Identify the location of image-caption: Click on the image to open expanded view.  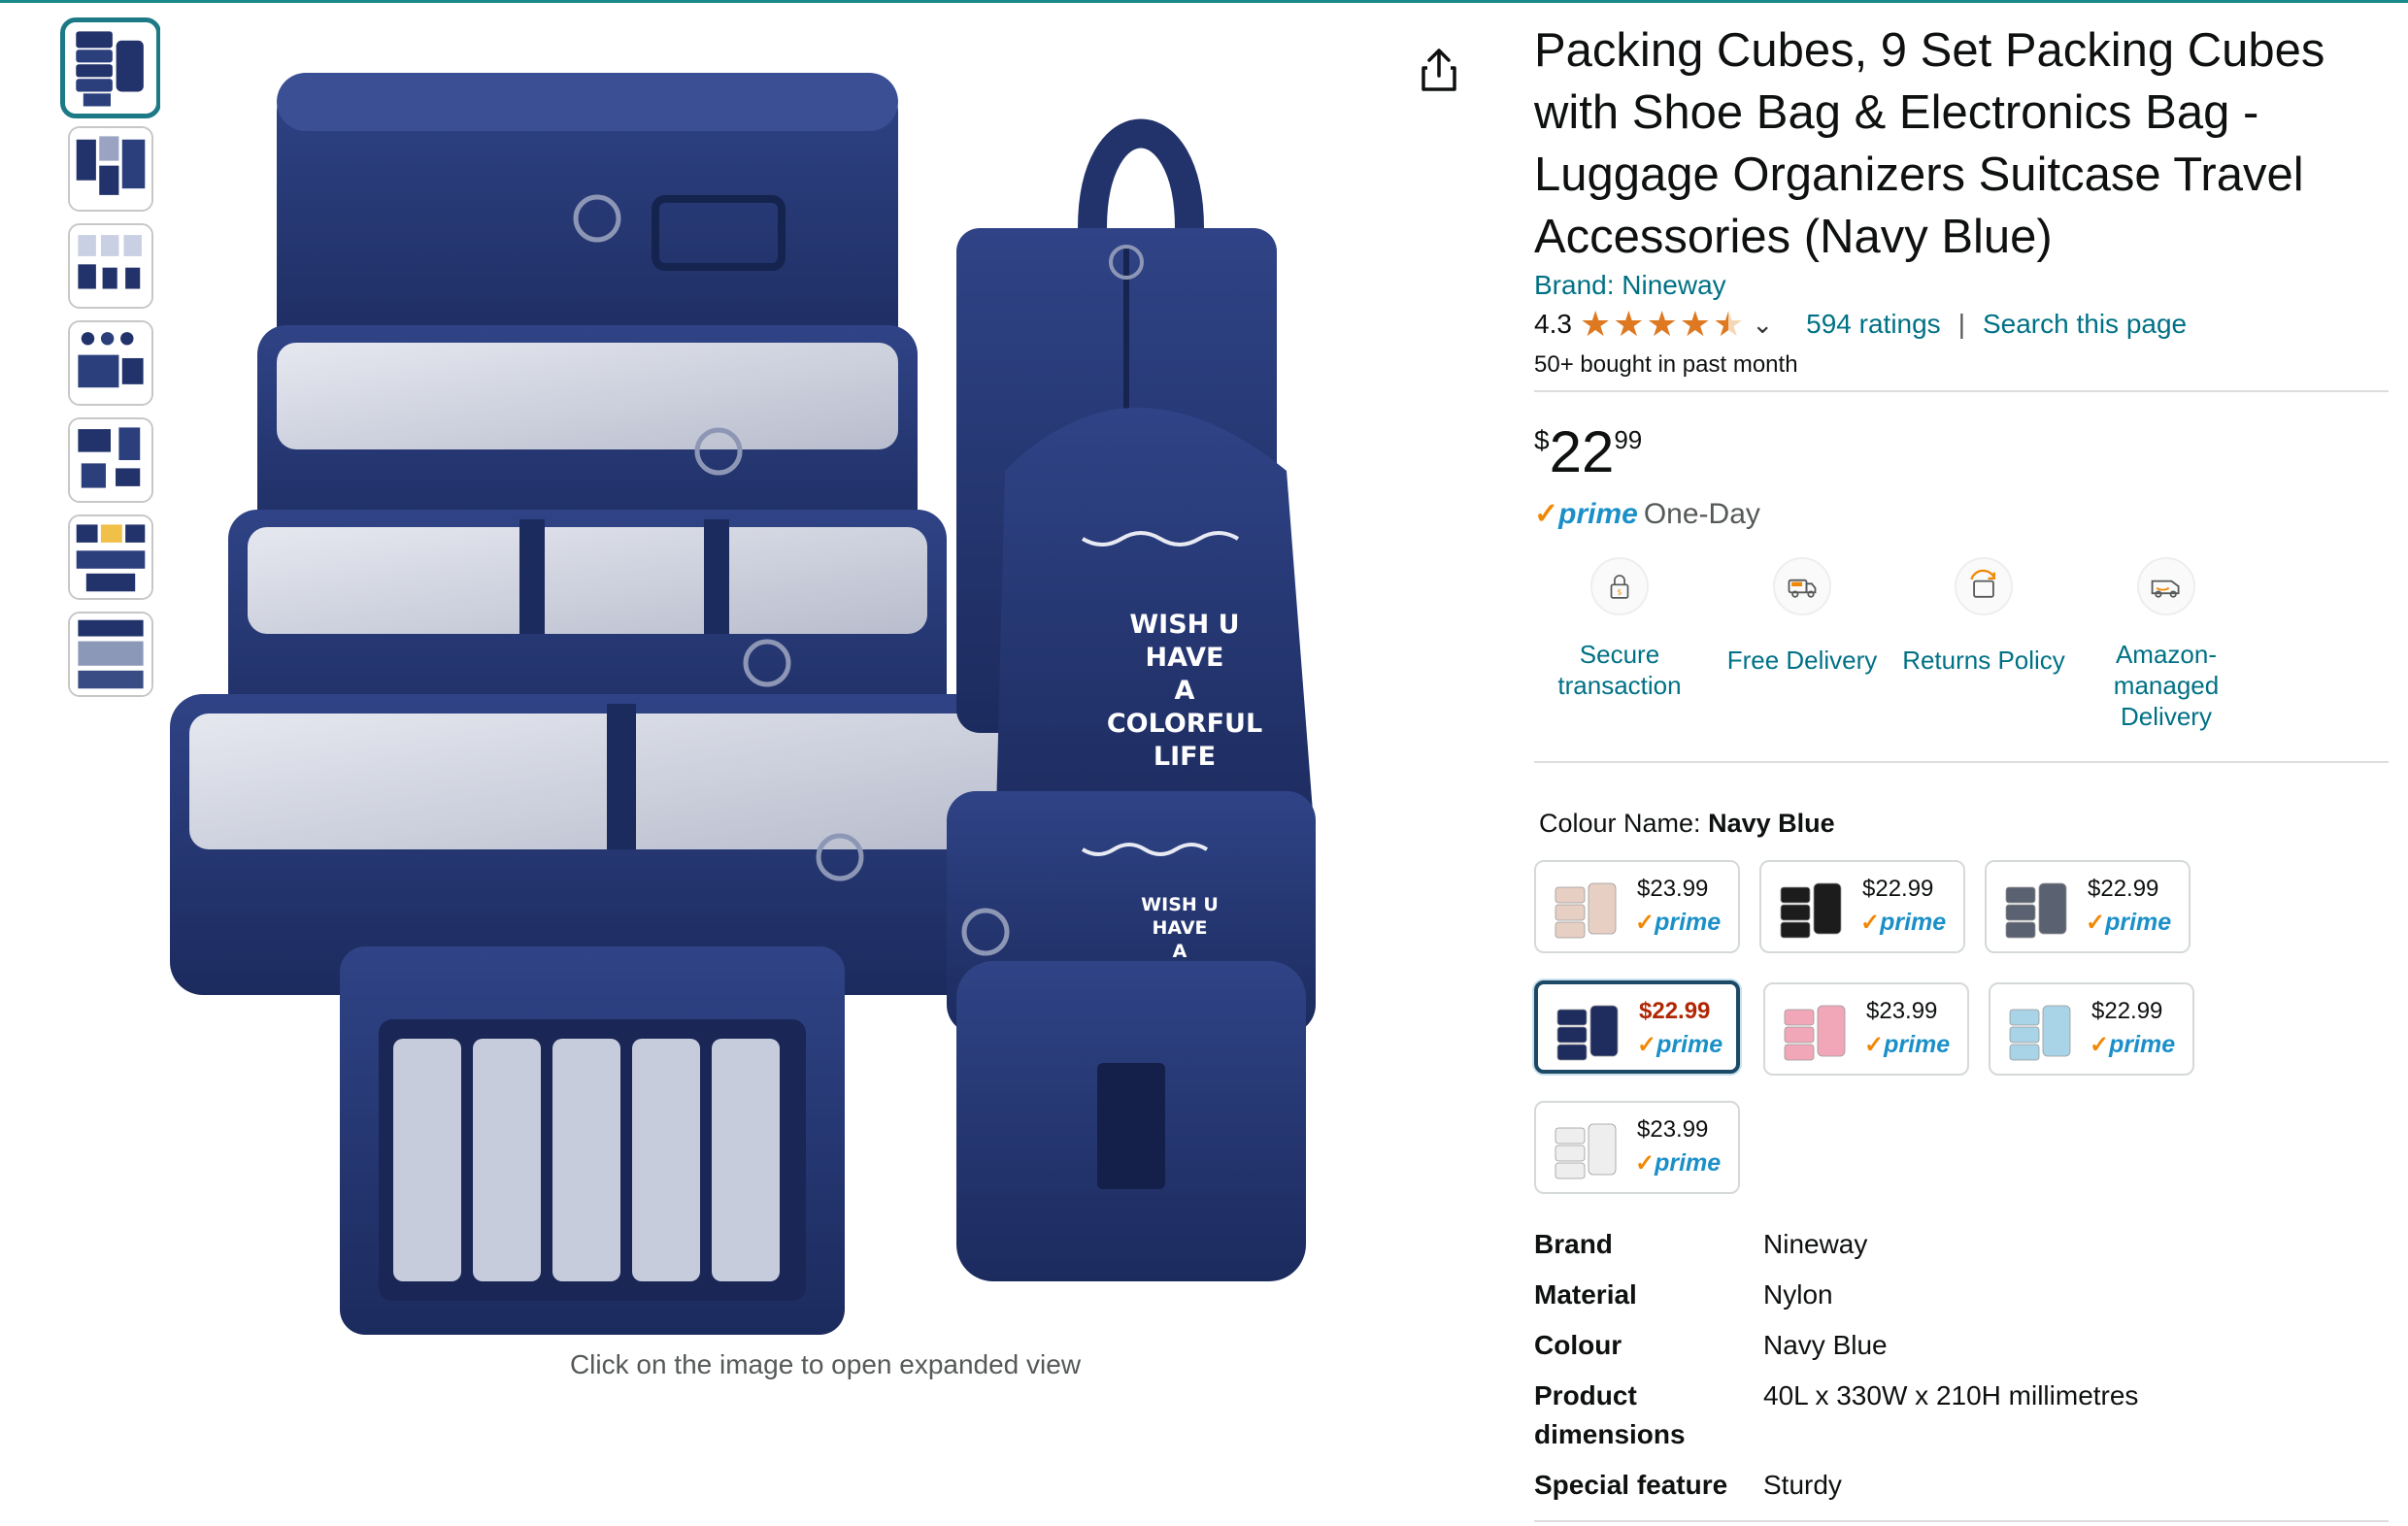
(825, 1364).